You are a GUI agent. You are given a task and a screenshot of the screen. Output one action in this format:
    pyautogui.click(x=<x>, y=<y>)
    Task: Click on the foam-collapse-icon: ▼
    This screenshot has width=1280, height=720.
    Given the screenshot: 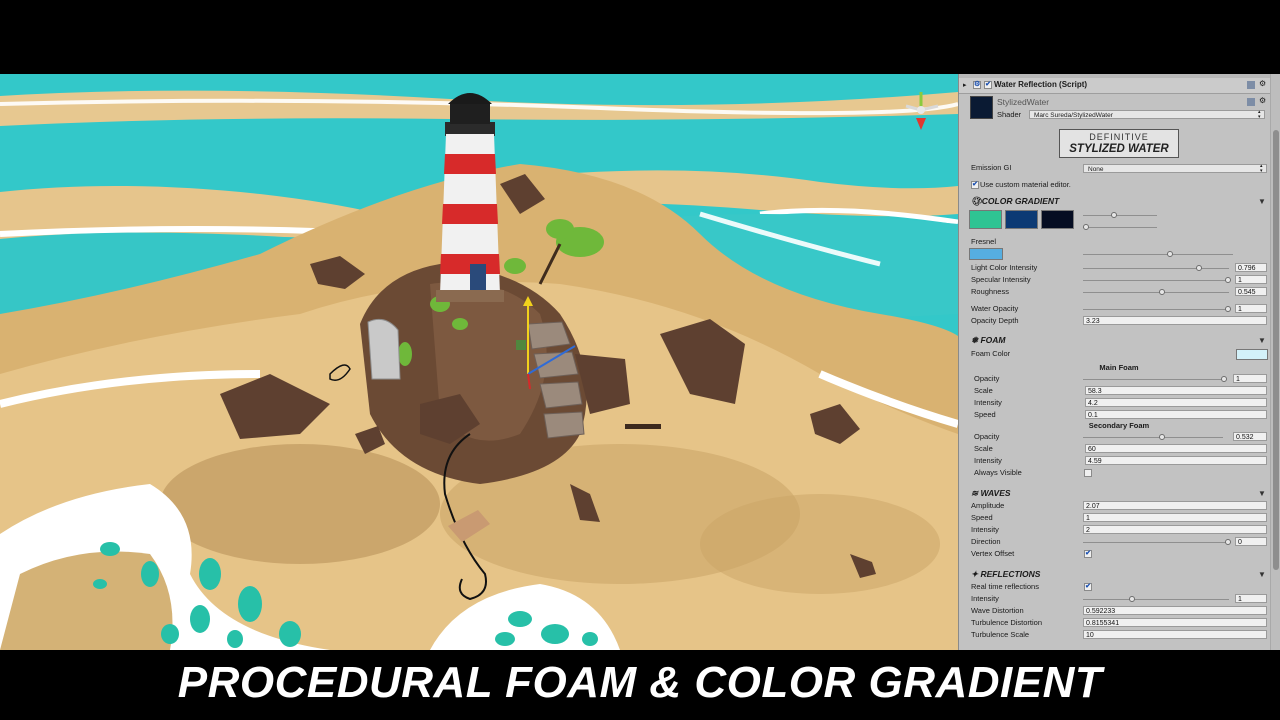 What is the action you would take?
    pyautogui.click(x=1262, y=340)
    